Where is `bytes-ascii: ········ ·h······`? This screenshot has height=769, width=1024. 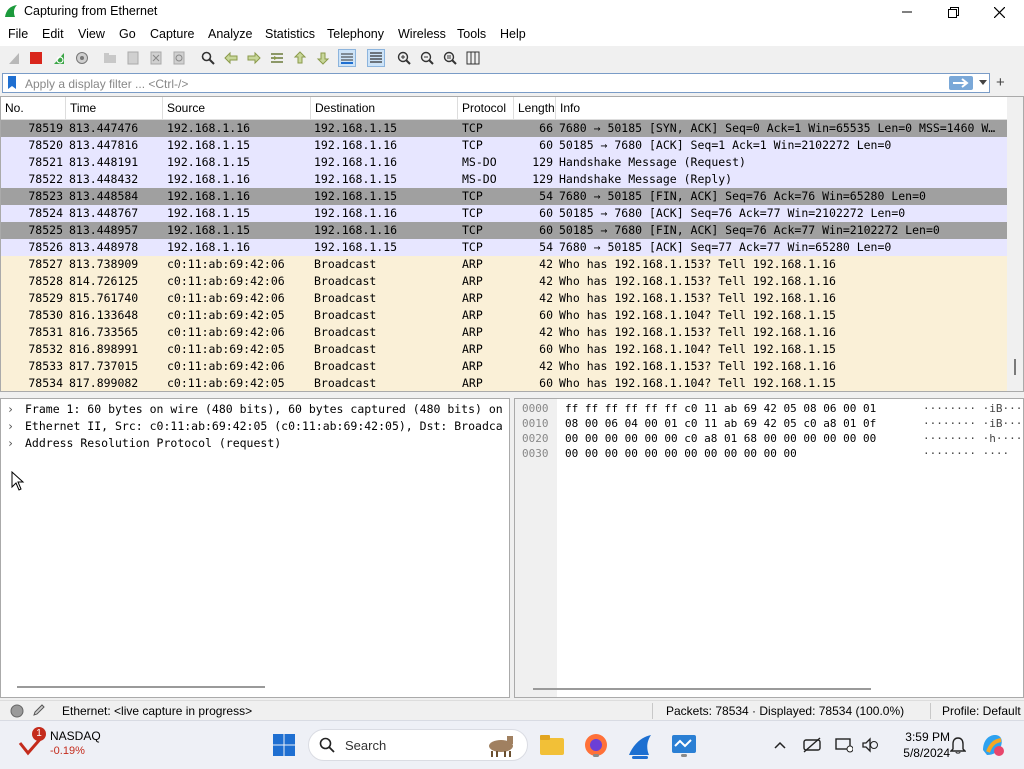
bytes-ascii: ········ ·h······ is located at coordinates (973, 438).